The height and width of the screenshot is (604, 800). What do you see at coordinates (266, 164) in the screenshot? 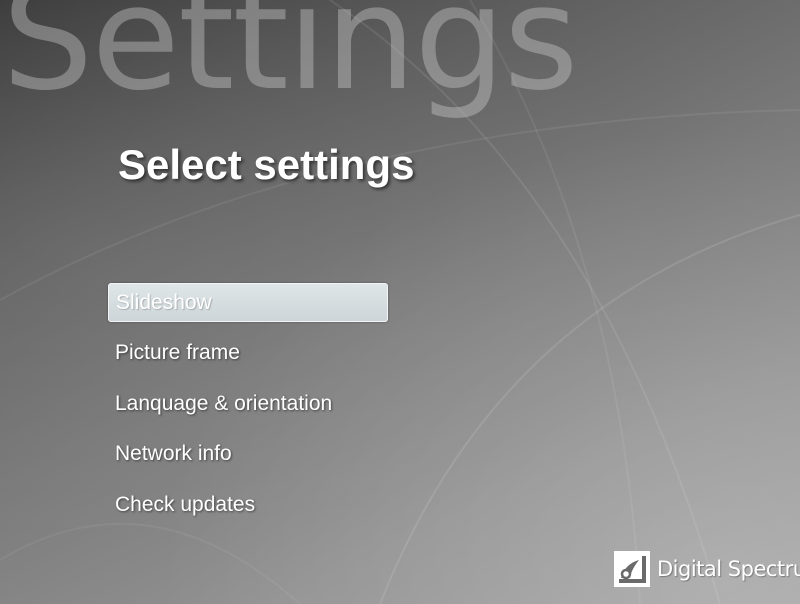
I see `page-title: Select settings` at bounding box center [266, 164].